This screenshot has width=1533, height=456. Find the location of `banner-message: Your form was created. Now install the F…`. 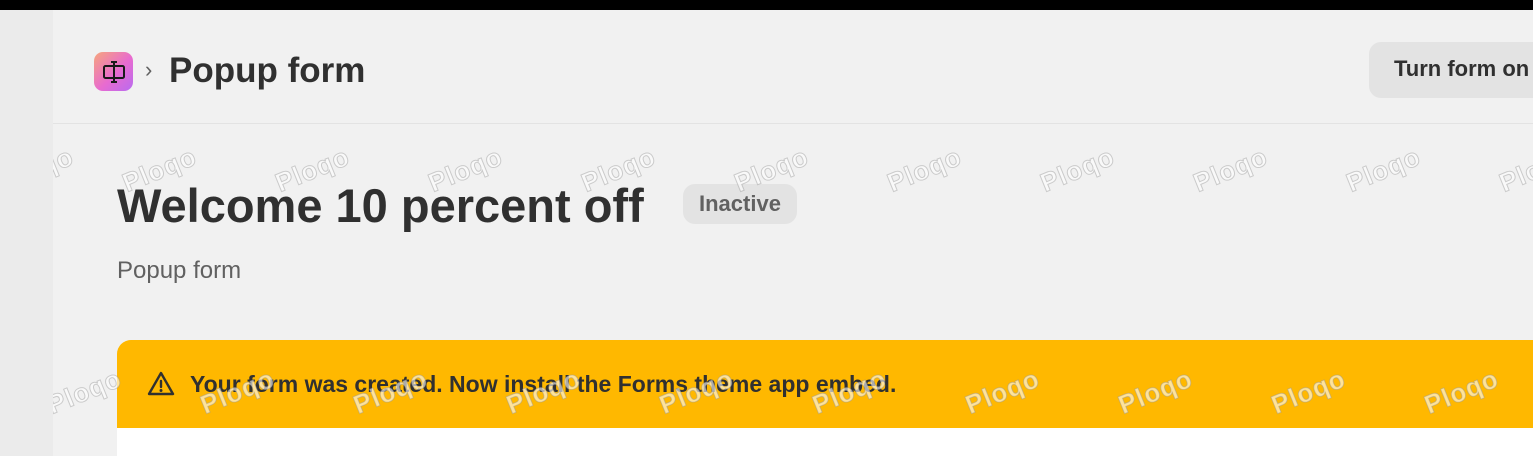

banner-message: Your form was created. Now install the F… is located at coordinates (543, 384).